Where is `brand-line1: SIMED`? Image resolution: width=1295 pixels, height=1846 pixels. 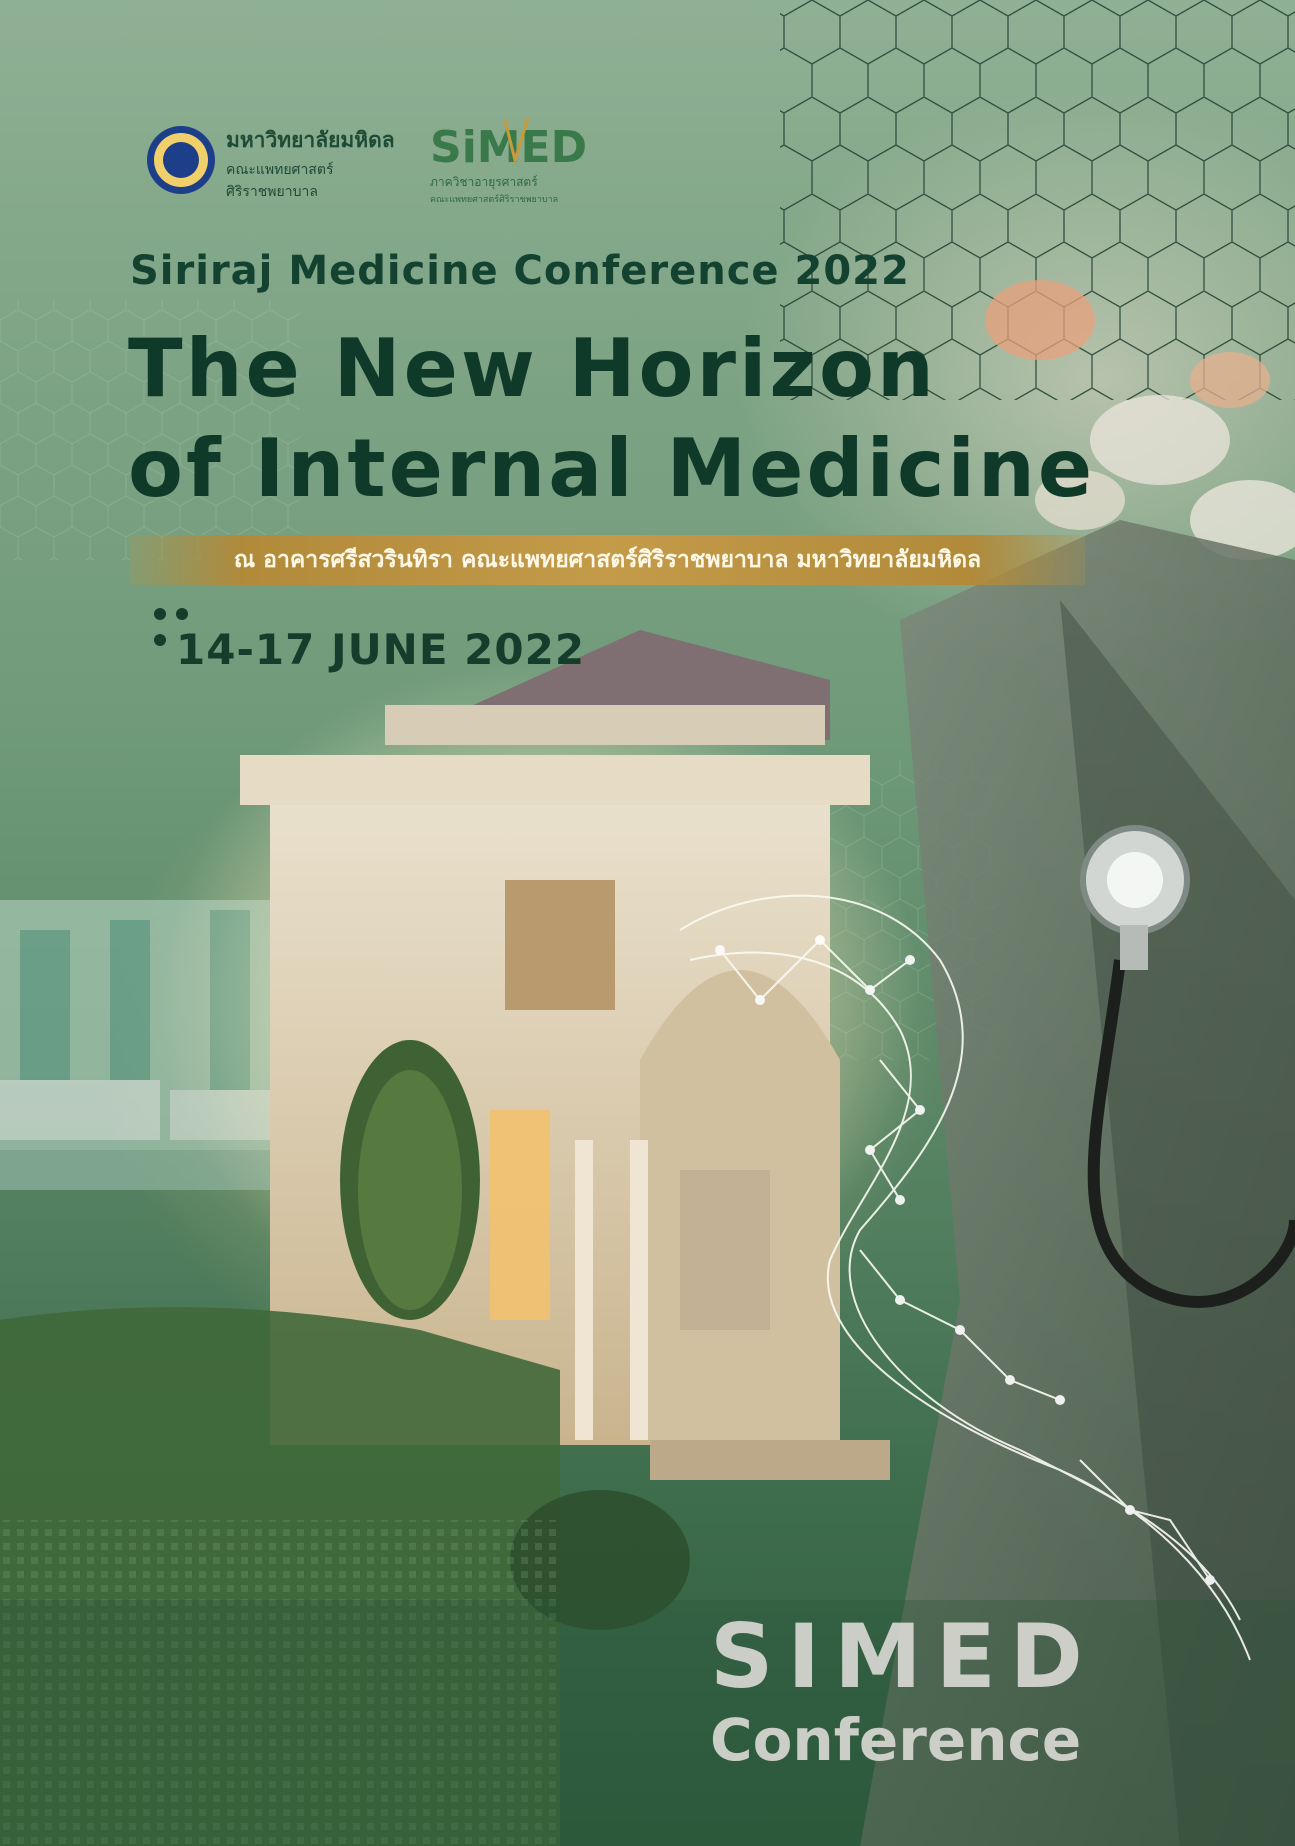
brand-line1: SIMED is located at coordinates (903, 1656).